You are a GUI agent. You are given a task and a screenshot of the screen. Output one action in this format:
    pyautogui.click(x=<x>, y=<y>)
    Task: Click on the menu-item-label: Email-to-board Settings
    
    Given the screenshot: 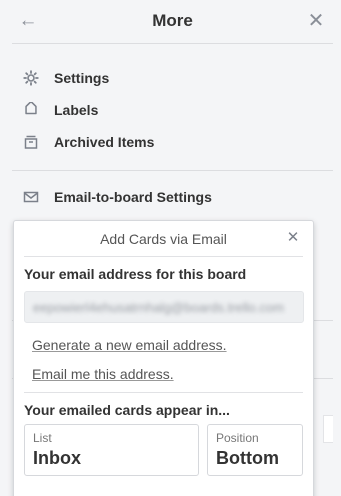 What is the action you would take?
    pyautogui.click(x=133, y=197)
    